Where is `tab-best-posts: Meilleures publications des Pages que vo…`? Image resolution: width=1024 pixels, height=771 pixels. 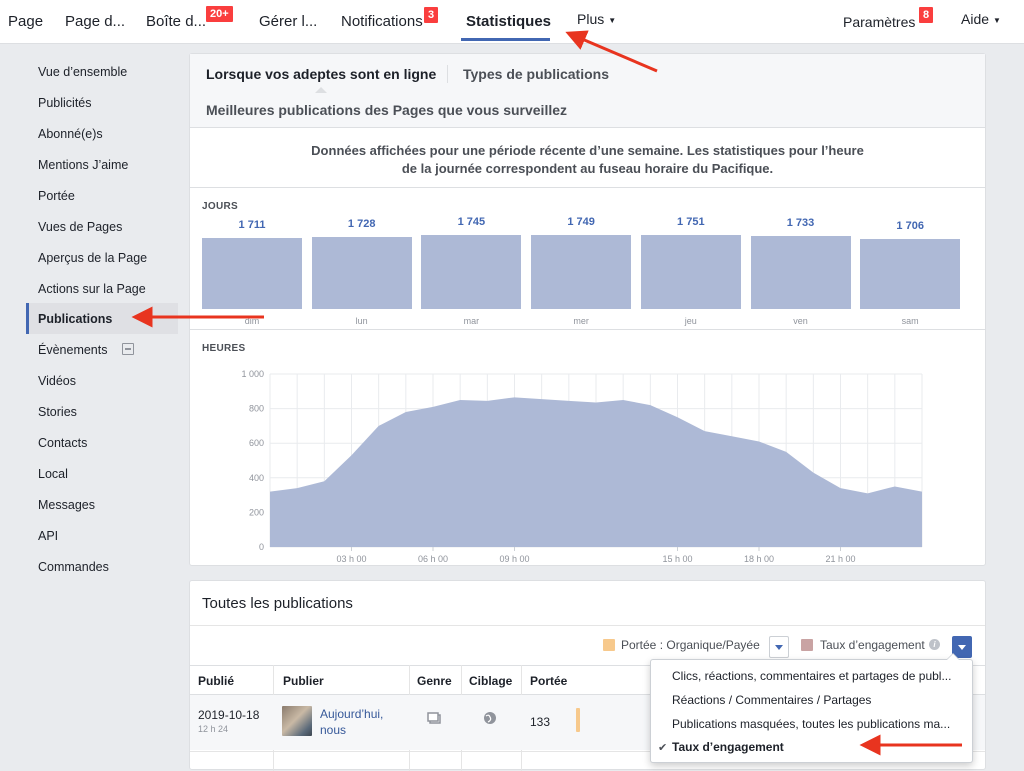
tab-best-posts: Meilleures publications des Pages que vo… is located at coordinates (386, 110).